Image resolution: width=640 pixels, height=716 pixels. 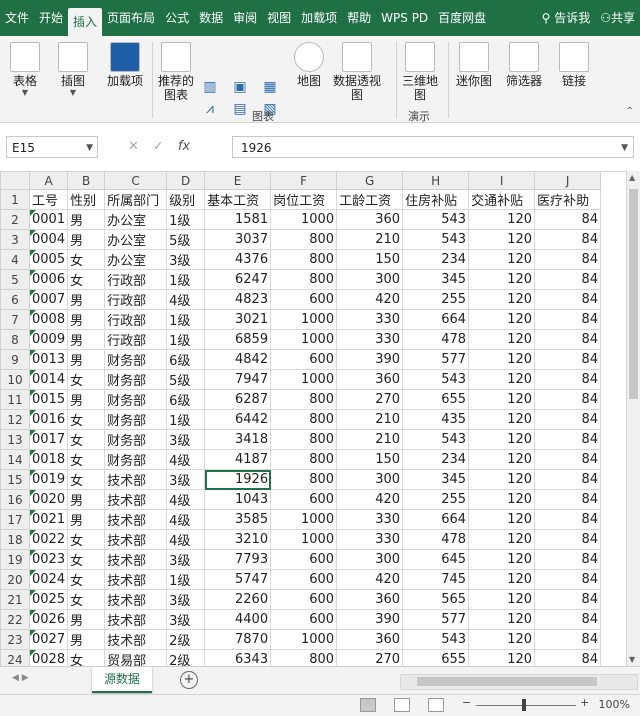 What do you see at coordinates (48, 459) in the screenshot?
I see `cell: 0018` at bounding box center [48, 459].